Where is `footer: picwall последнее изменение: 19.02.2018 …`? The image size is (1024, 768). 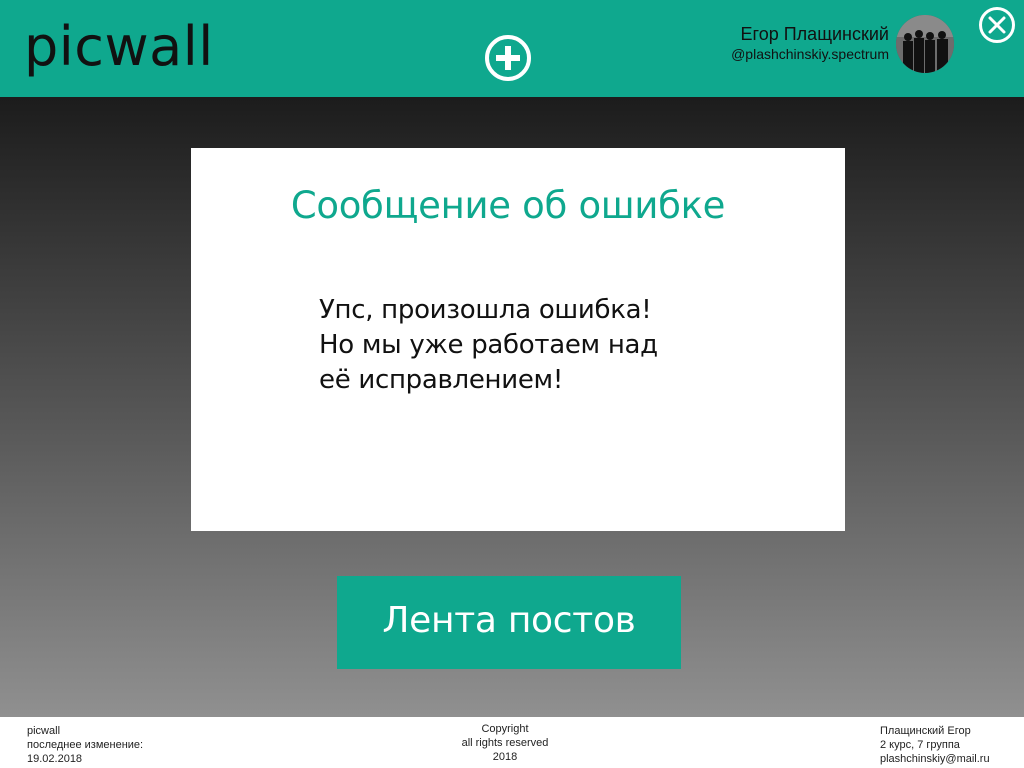
footer: picwall последнее изменение: 19.02.2018 … is located at coordinates (512, 742).